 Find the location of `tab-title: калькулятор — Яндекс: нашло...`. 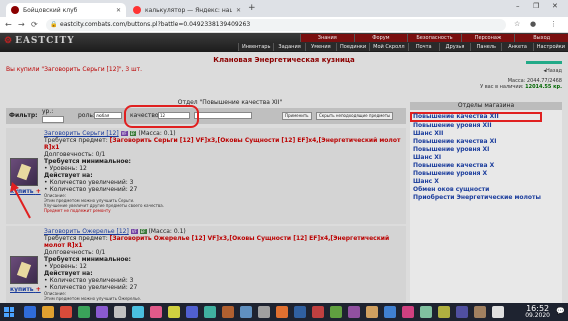

tab-title: калькулятор — Яндекс: нашло... is located at coordinates (188, 10).